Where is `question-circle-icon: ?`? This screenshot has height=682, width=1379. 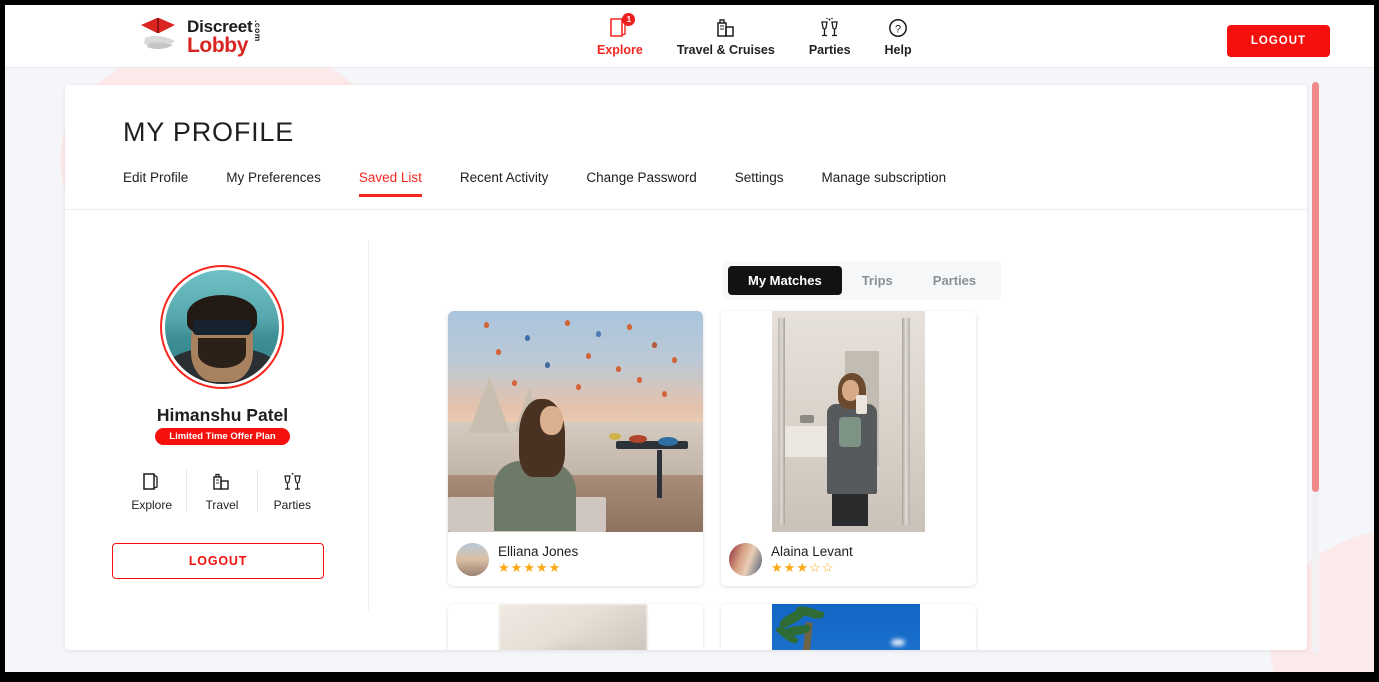 question-circle-icon: ? is located at coordinates (898, 27).